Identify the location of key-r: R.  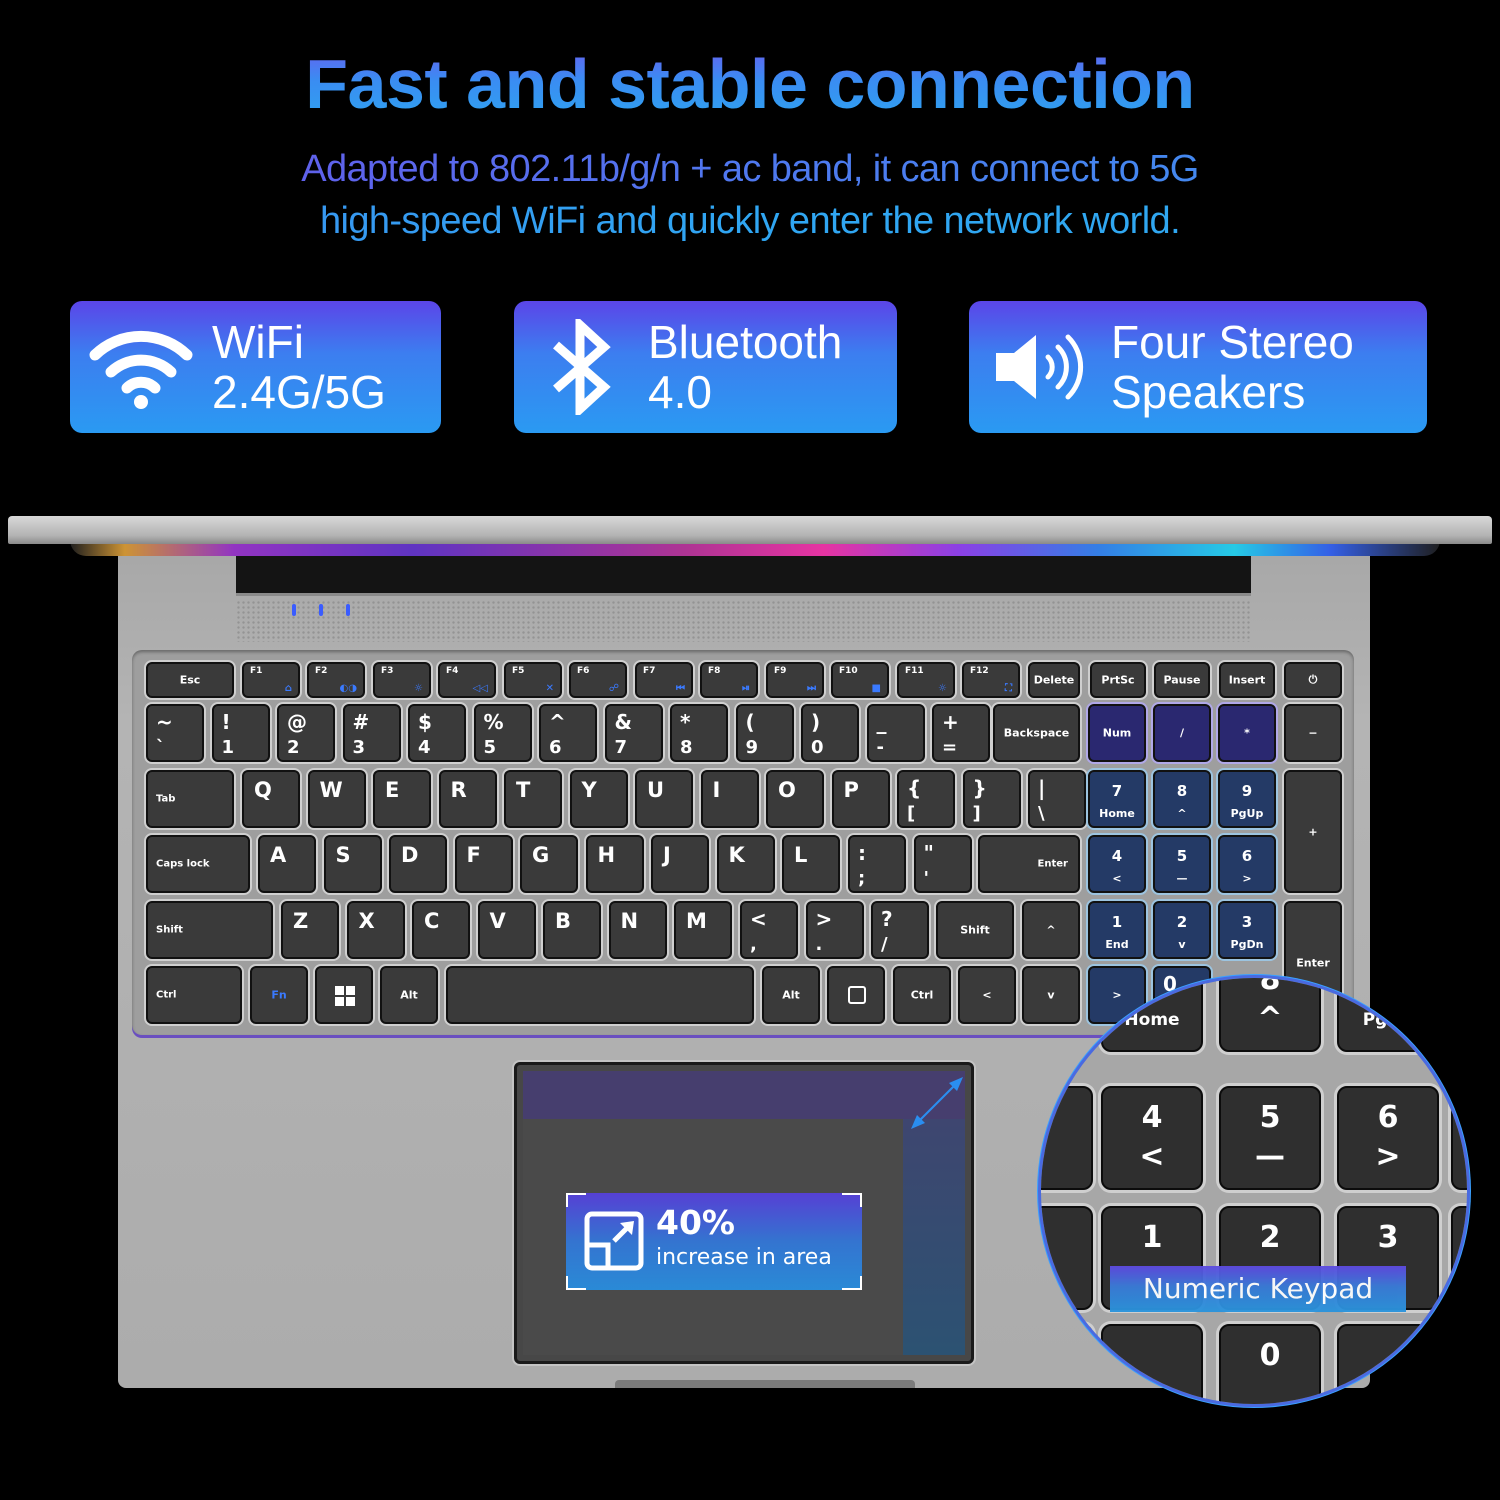
(467, 799).